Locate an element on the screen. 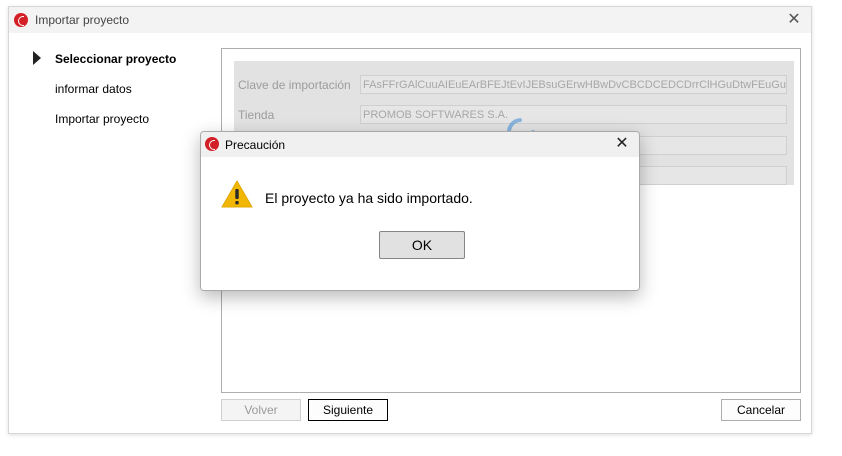  cancel-button: Cancelar is located at coordinates (761, 410).